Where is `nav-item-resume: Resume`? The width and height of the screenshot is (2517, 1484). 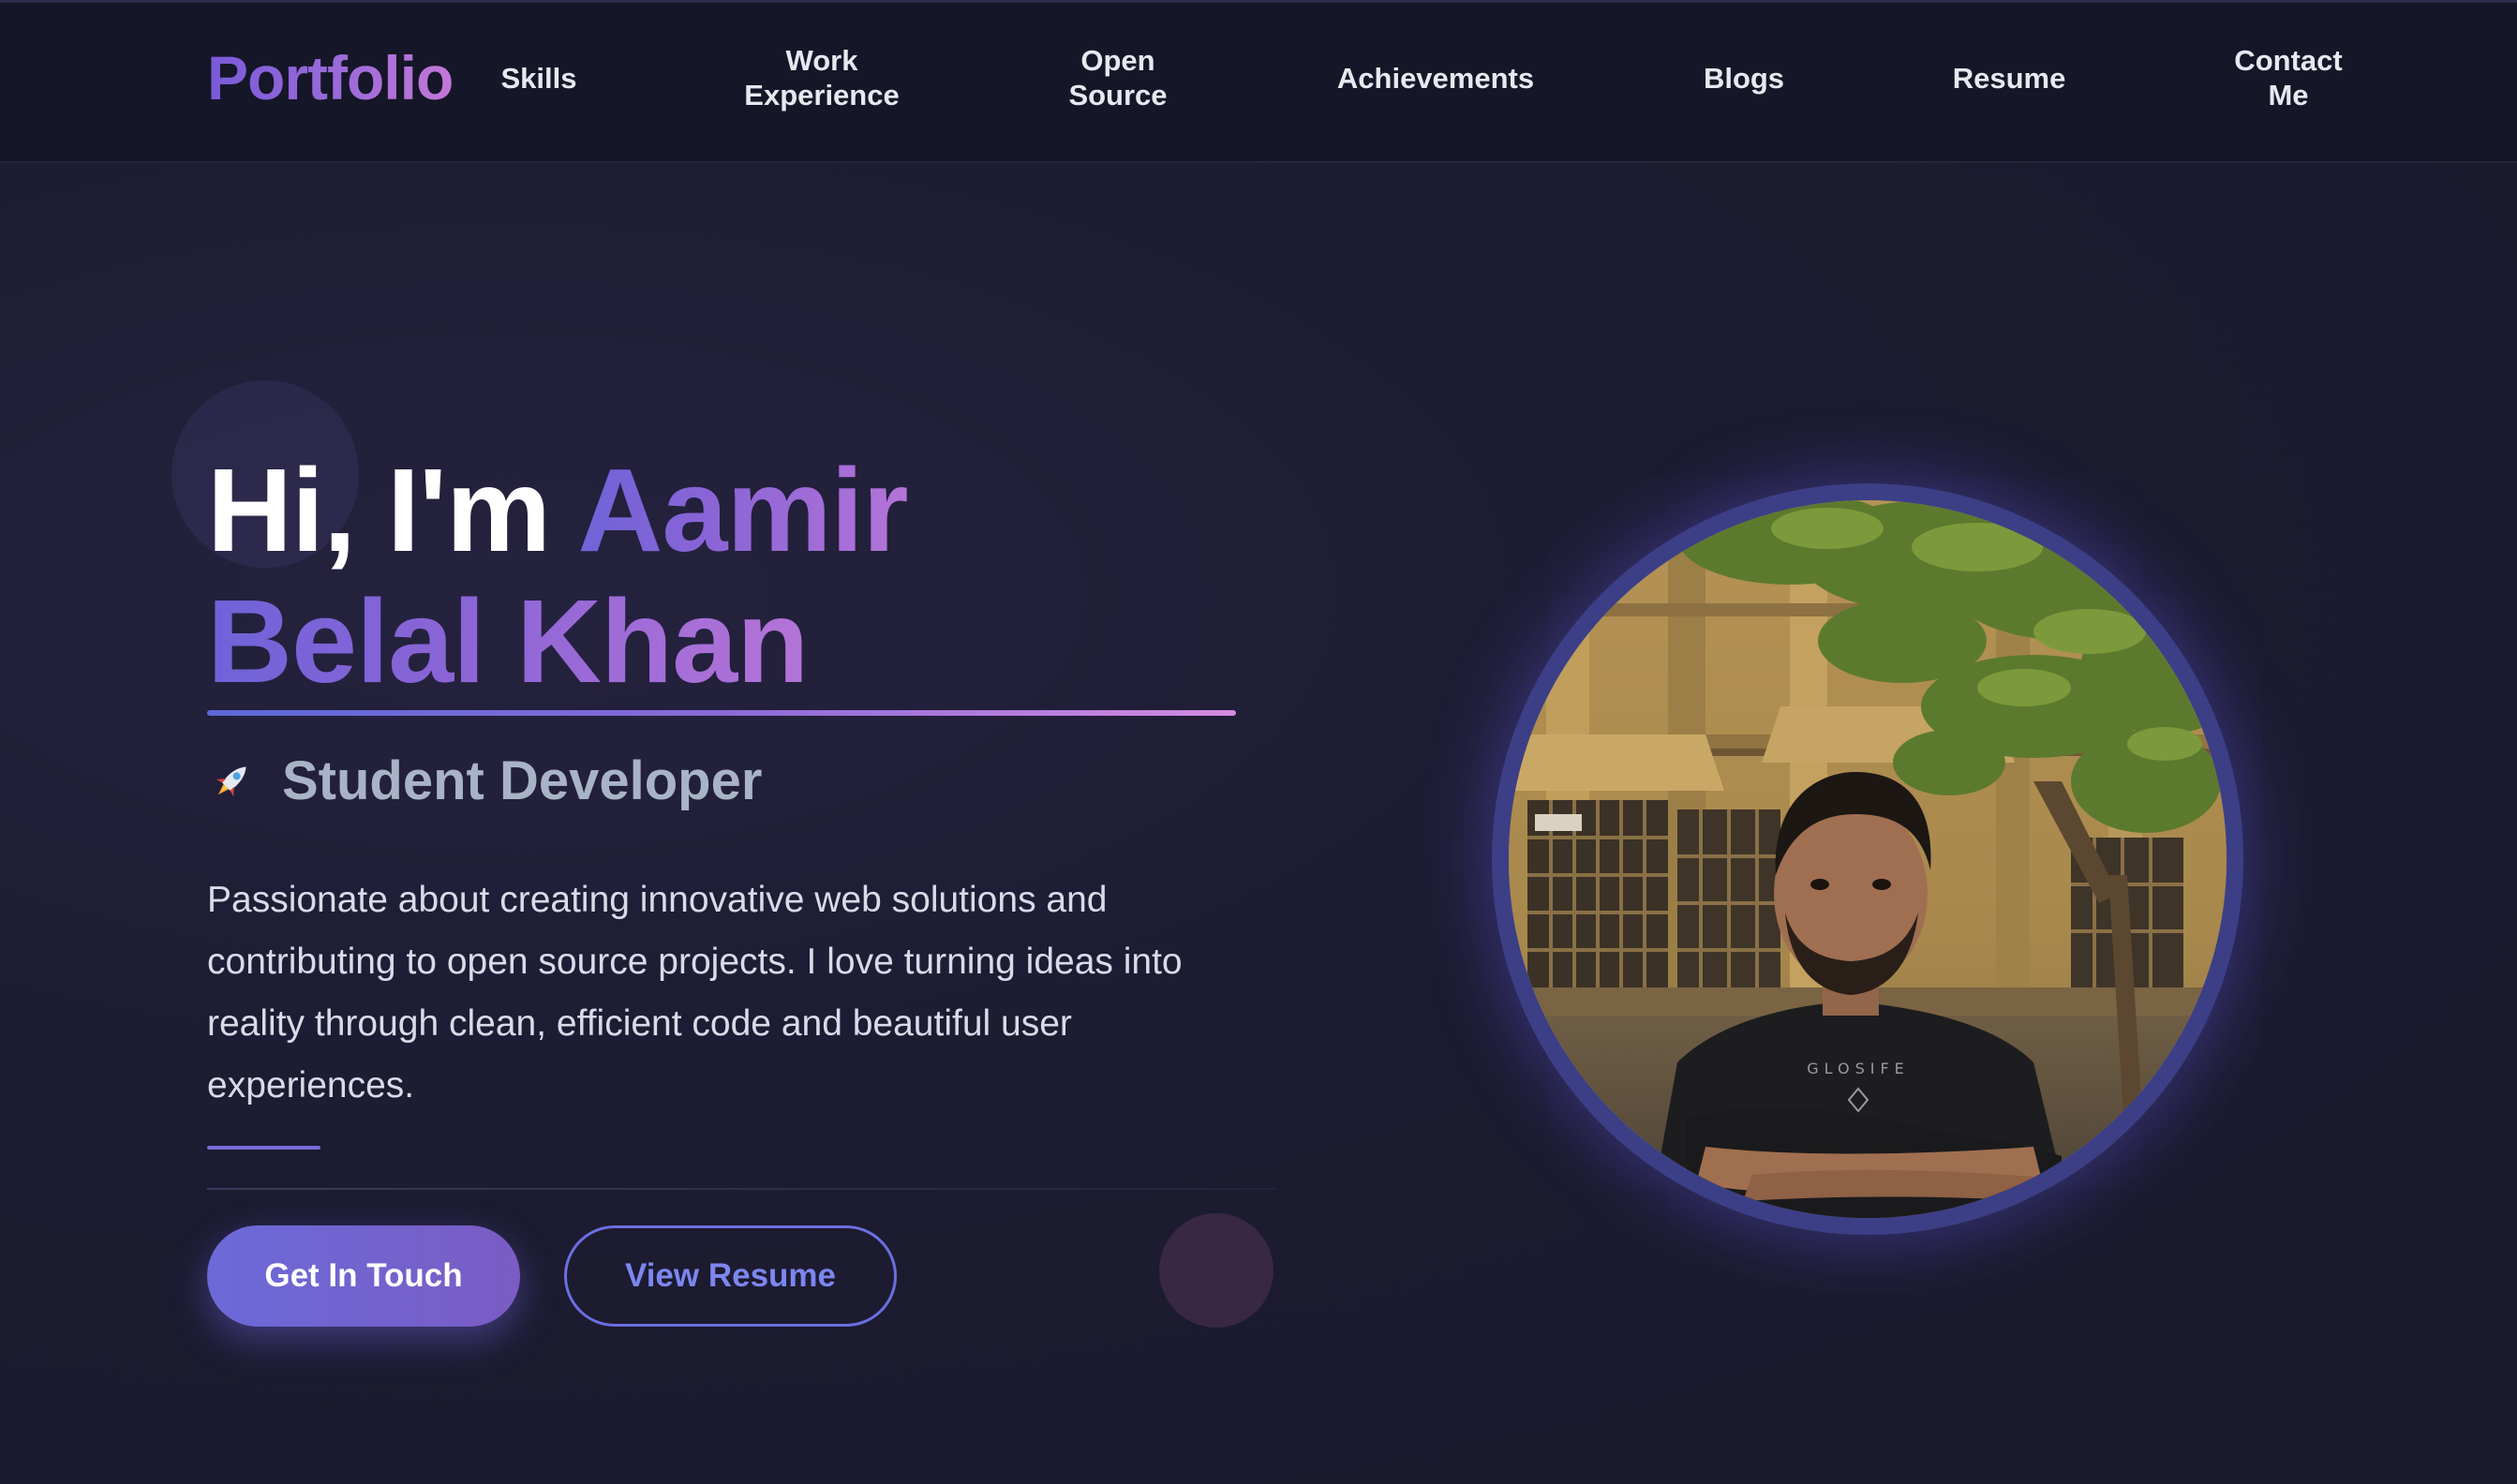 nav-item-resume: Resume is located at coordinates (2009, 78).